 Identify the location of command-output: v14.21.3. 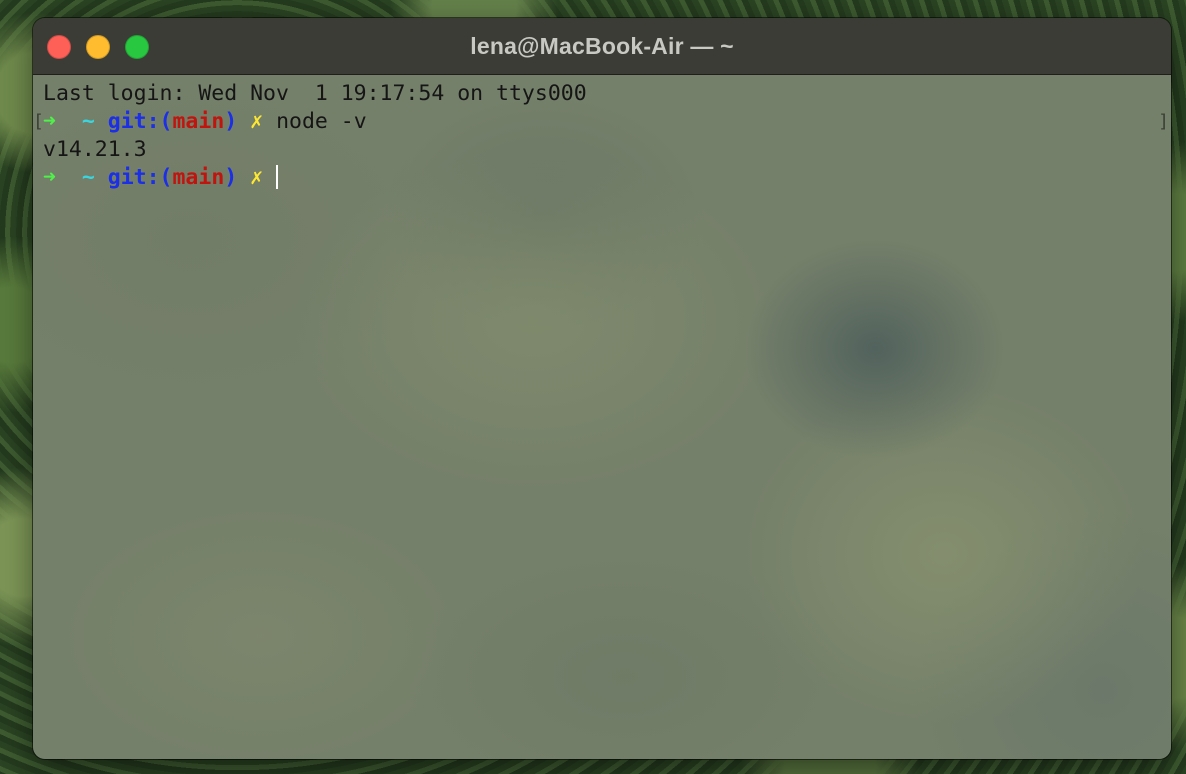
(95, 149).